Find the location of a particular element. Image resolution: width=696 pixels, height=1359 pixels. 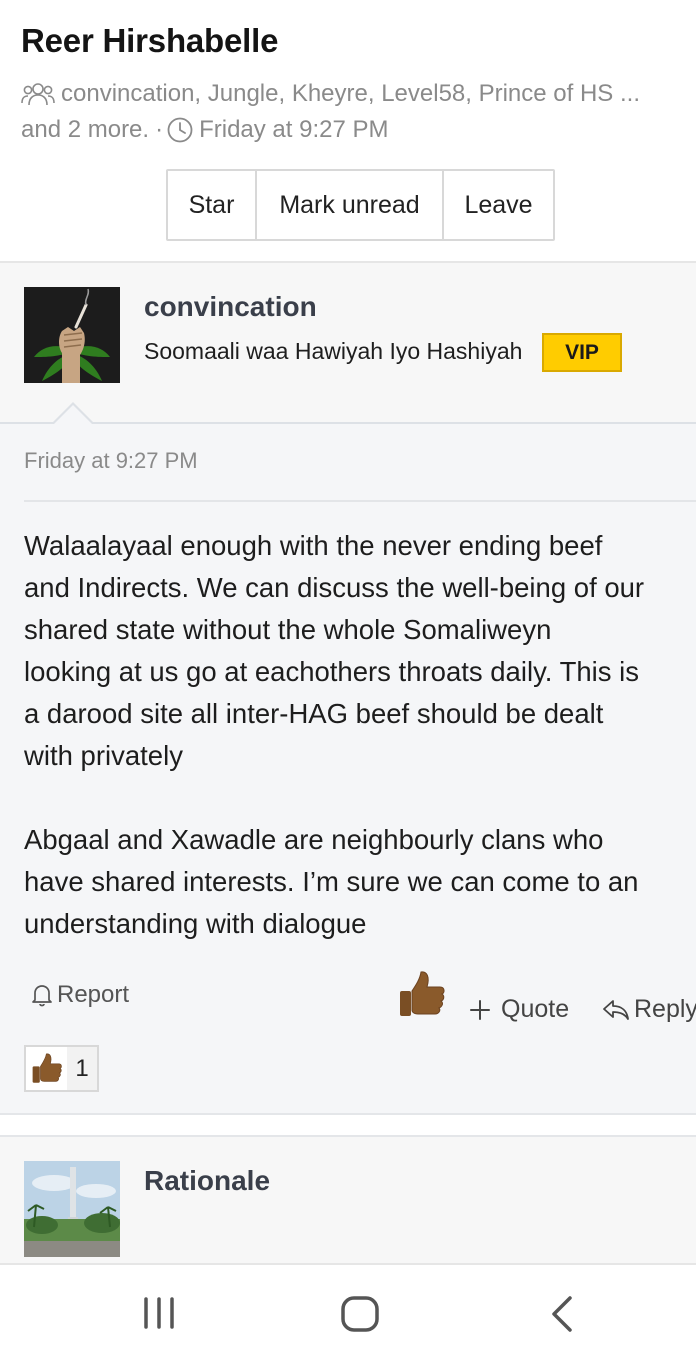

home-icon is located at coordinates (360, 1314).